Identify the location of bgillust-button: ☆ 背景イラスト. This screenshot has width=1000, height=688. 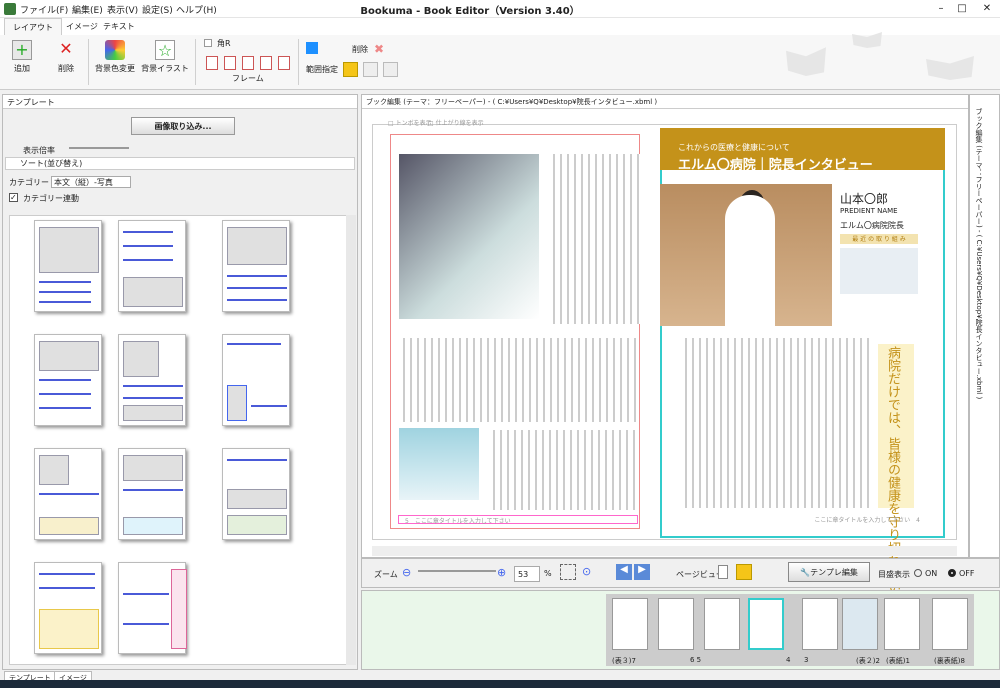
(165, 57).